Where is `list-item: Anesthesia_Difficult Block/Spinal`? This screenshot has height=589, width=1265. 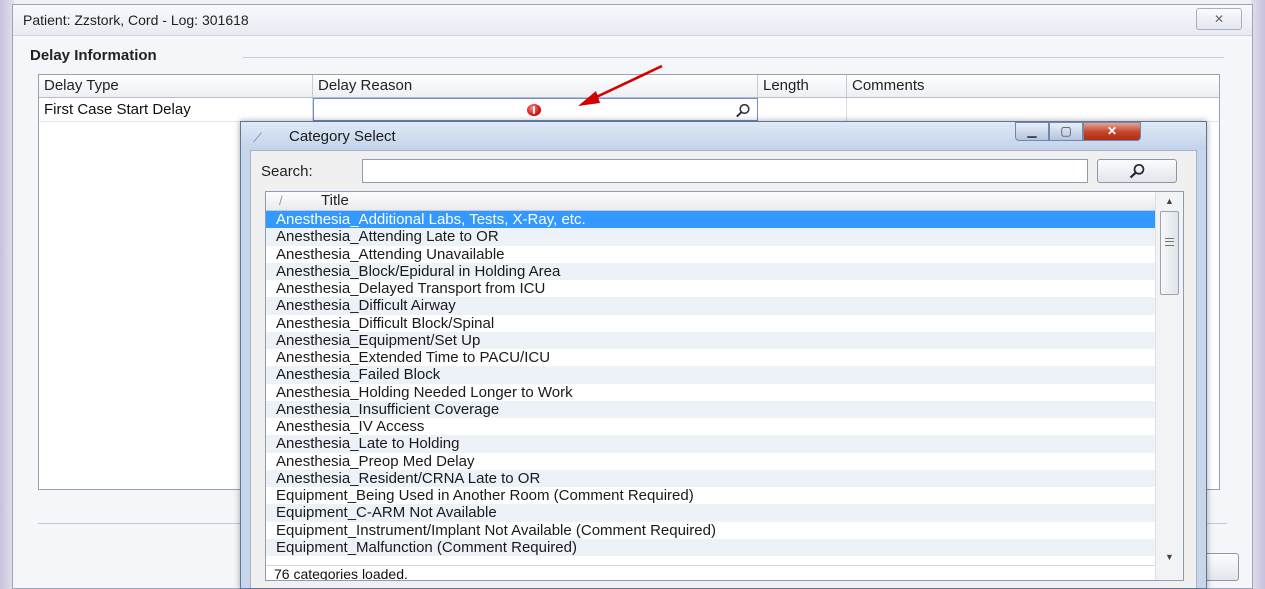 list-item: Anesthesia_Difficult Block/Spinal is located at coordinates (711, 323).